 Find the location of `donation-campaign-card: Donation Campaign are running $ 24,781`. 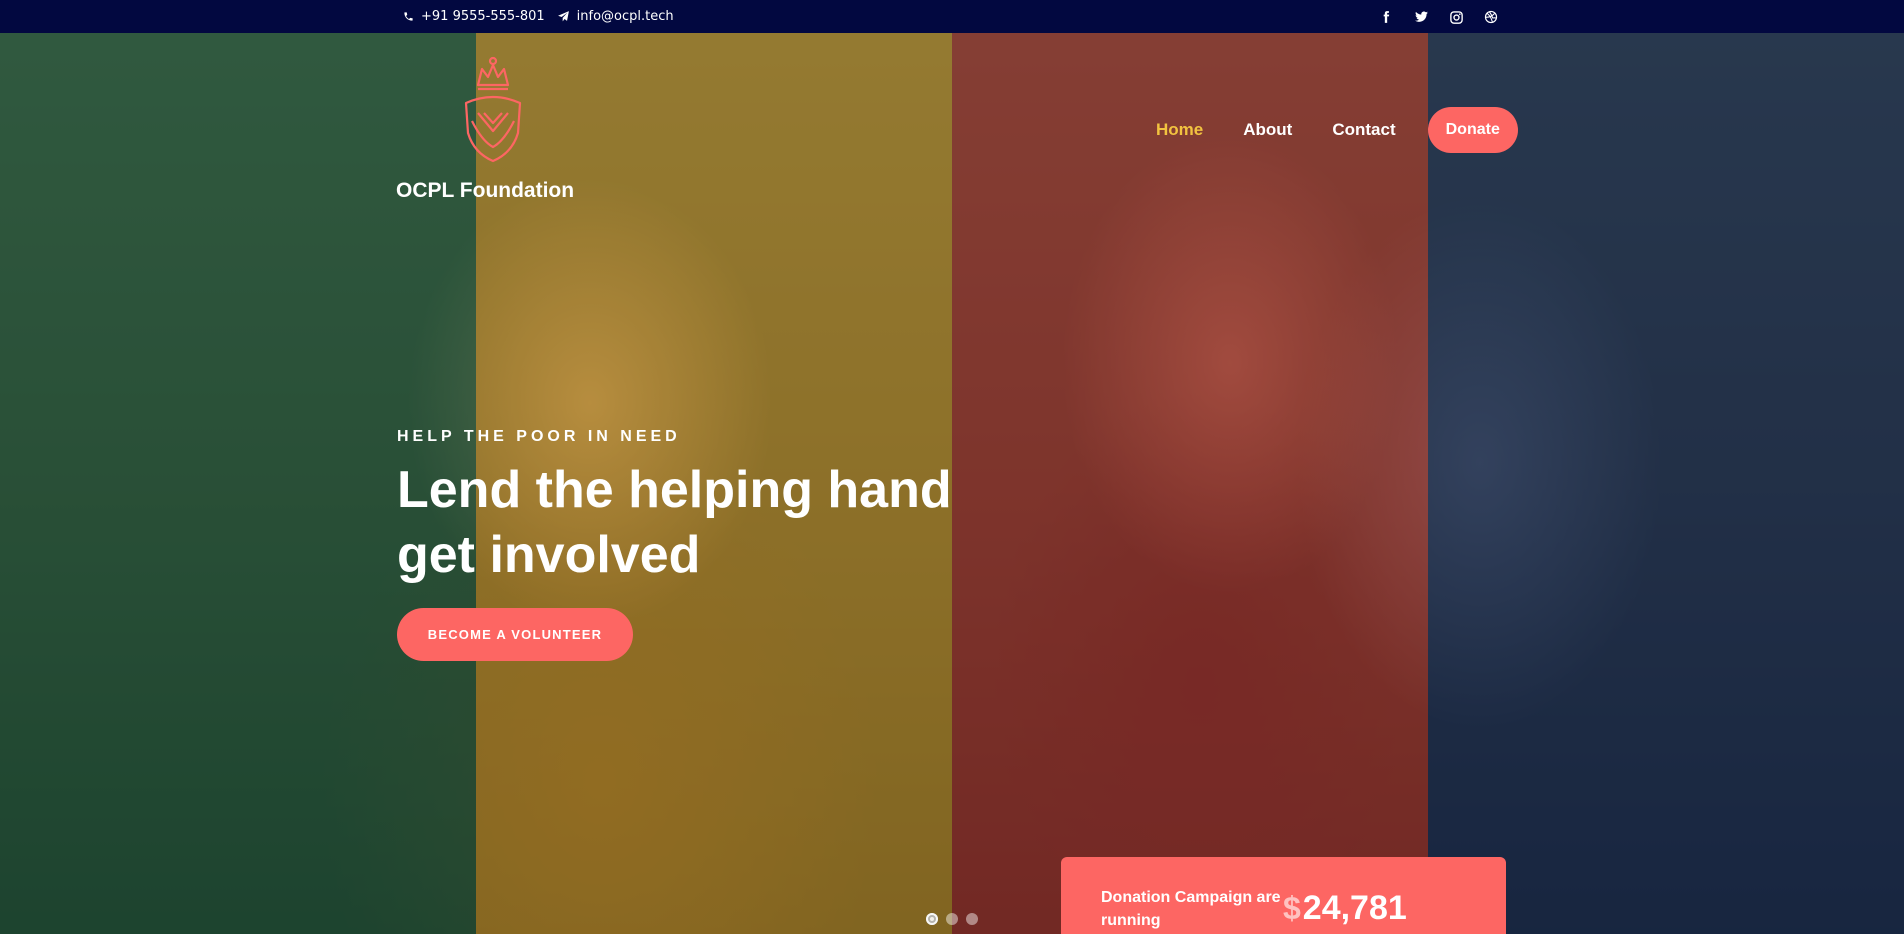

donation-campaign-card: Donation Campaign are running $ 24,781 is located at coordinates (1283, 895).